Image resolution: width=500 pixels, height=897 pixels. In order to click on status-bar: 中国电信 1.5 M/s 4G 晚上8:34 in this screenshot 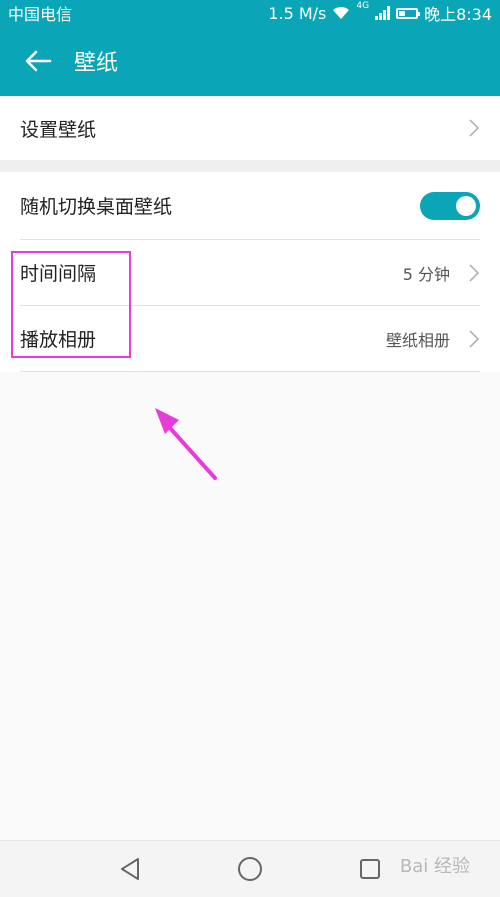, I will do `click(250, 13)`.